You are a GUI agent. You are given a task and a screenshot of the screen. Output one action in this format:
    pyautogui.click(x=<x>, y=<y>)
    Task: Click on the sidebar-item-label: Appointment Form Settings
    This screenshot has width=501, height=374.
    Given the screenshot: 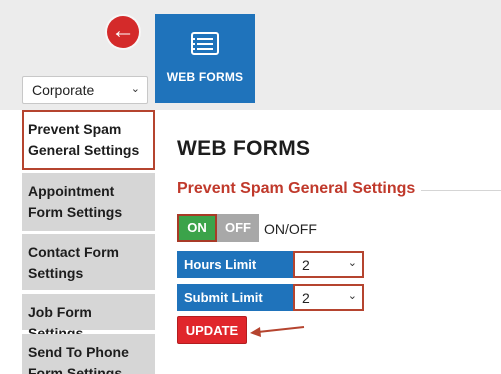 What is the action you would take?
    pyautogui.click(x=75, y=201)
    